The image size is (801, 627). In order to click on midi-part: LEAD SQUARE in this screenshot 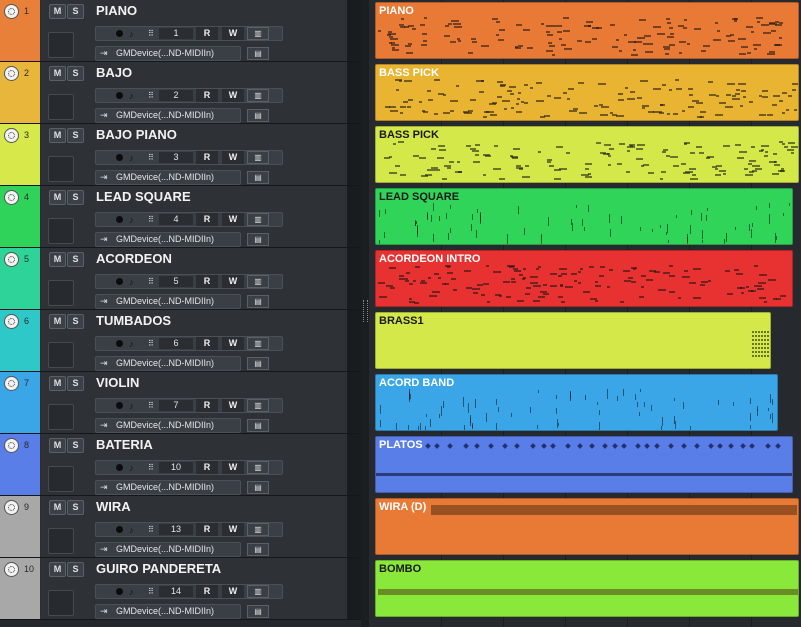, I will do `click(584, 216)`.